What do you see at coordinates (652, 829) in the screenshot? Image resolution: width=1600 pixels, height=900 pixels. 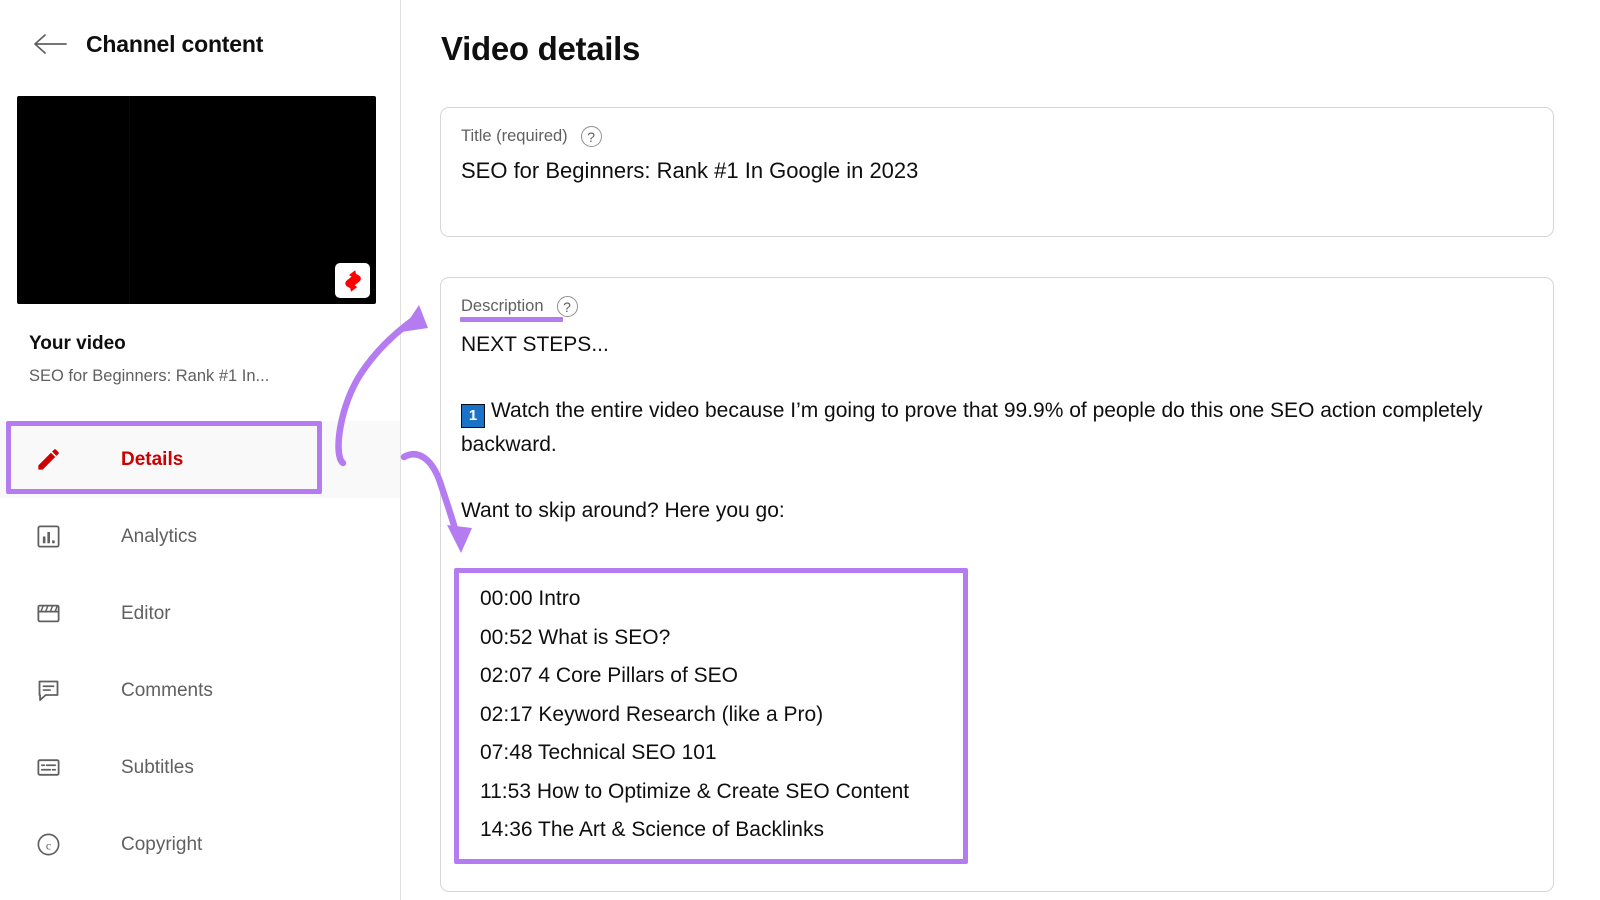 I see `timestamp-row: 14:36 The Art & Science of Backlinks` at bounding box center [652, 829].